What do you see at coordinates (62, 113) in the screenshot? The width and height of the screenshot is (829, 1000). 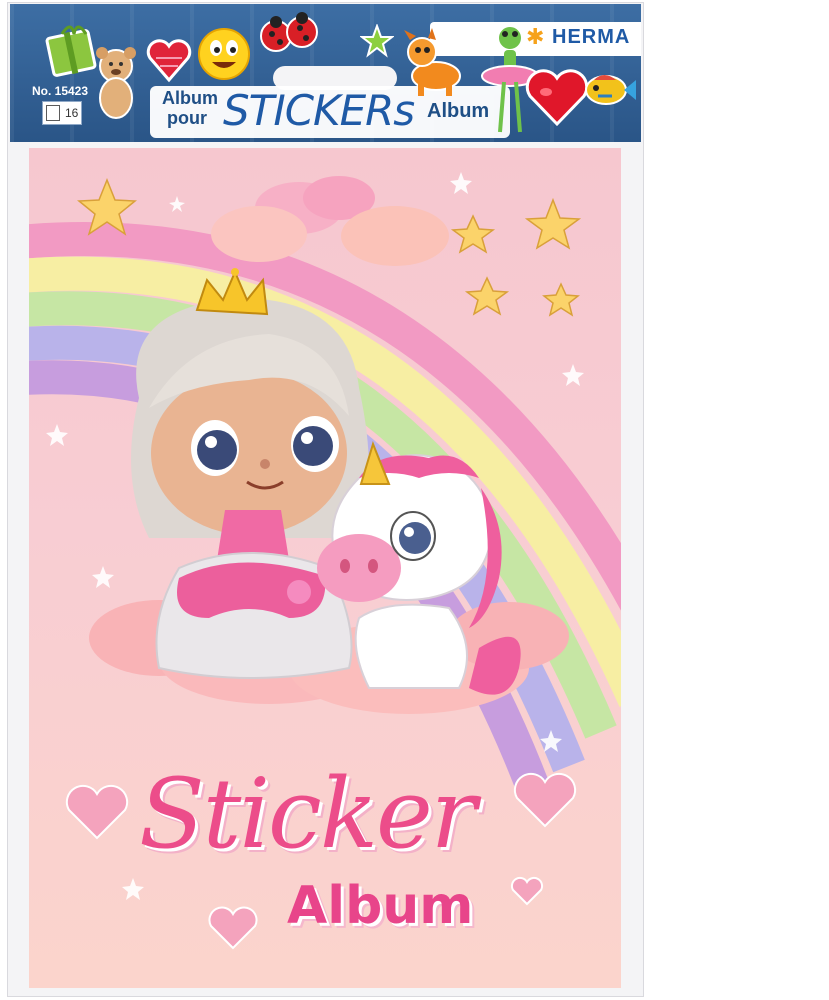 I see `page-count-box: 16` at bounding box center [62, 113].